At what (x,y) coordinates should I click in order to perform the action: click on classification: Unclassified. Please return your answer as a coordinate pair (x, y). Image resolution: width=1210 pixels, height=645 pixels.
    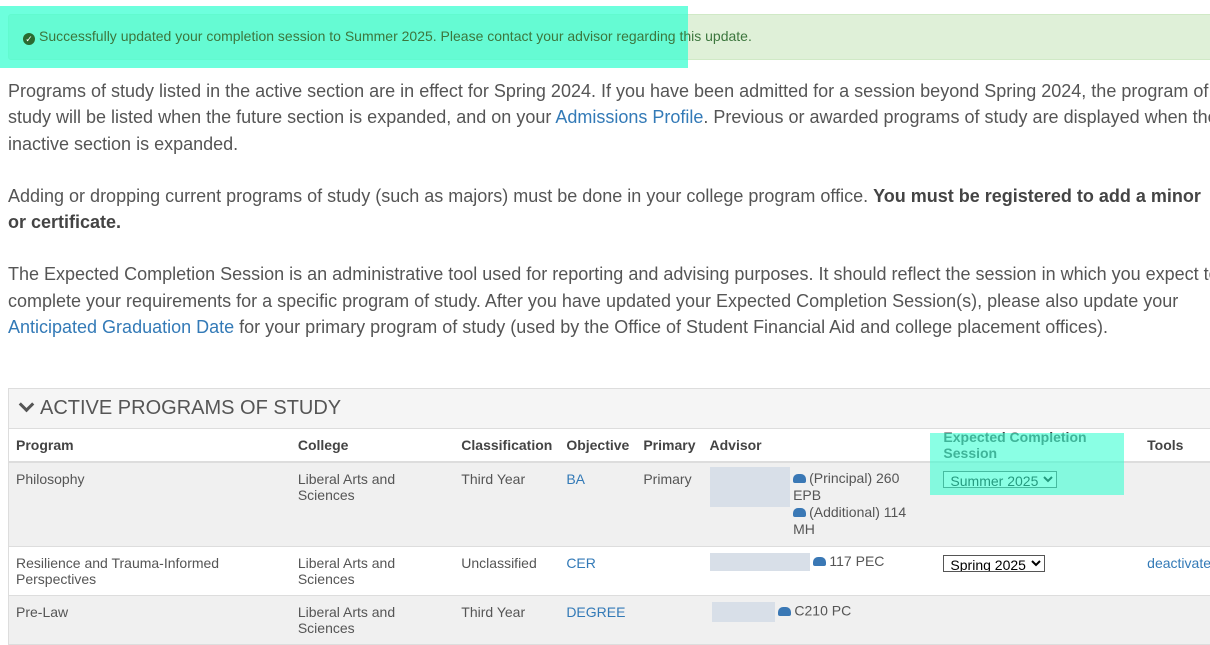
    Looking at the image, I should click on (507, 571).